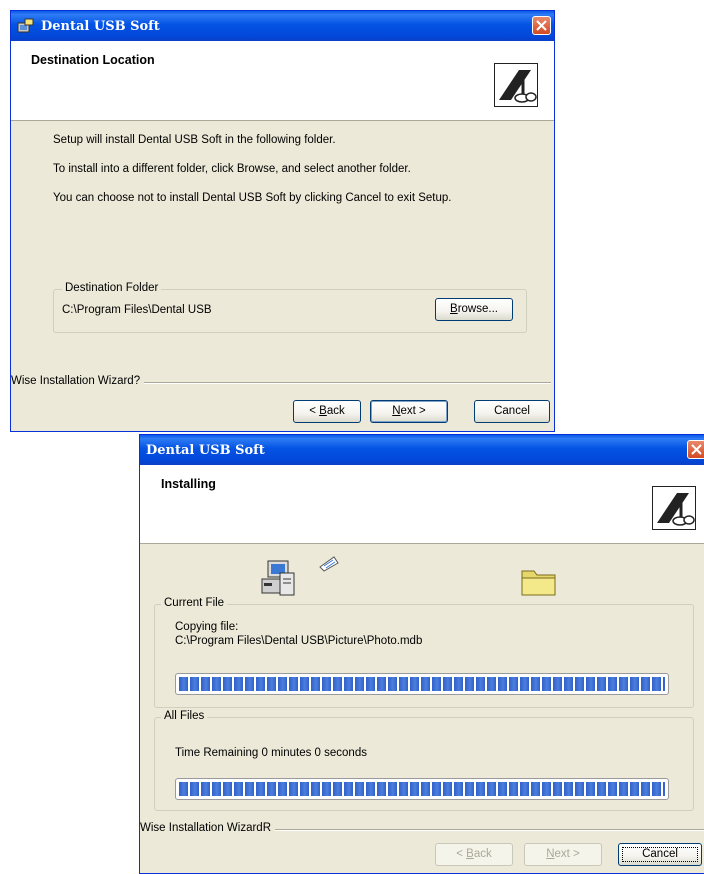  I want to click on window-title-installing: Dental USB Soft, so click(205, 450).